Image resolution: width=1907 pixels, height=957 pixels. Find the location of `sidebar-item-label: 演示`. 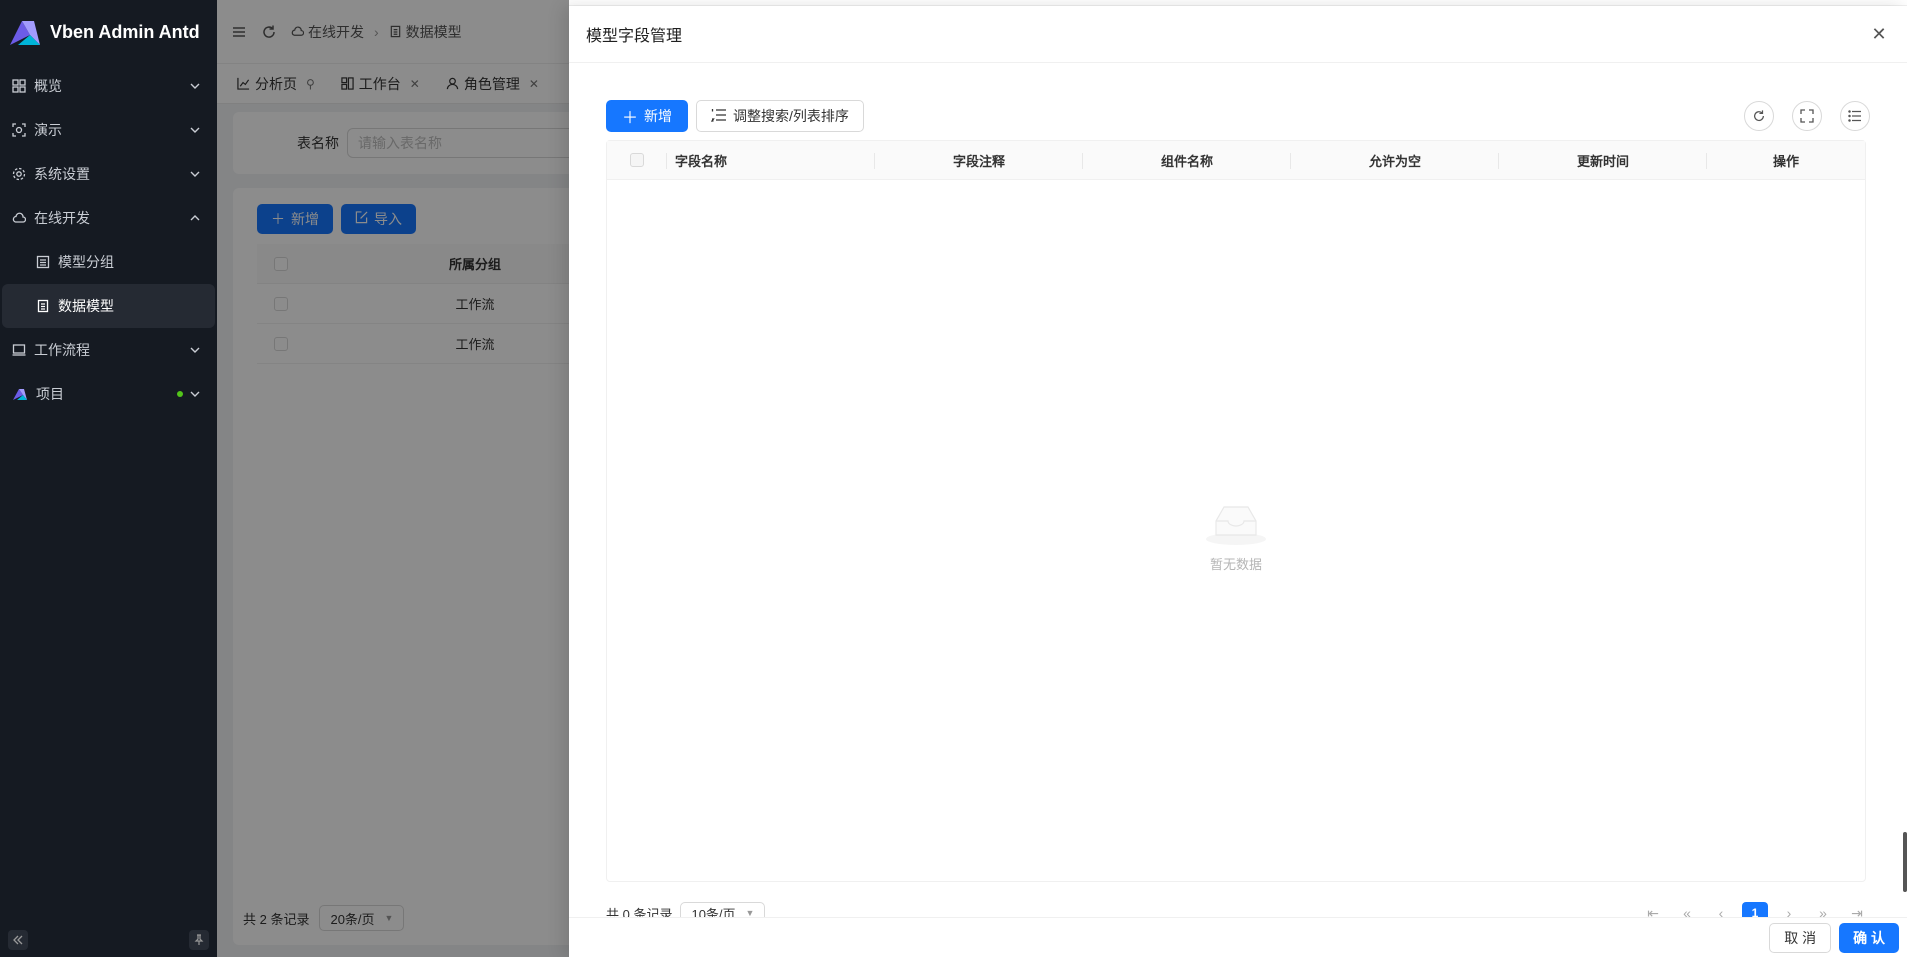

sidebar-item-label: 演示 is located at coordinates (48, 130).